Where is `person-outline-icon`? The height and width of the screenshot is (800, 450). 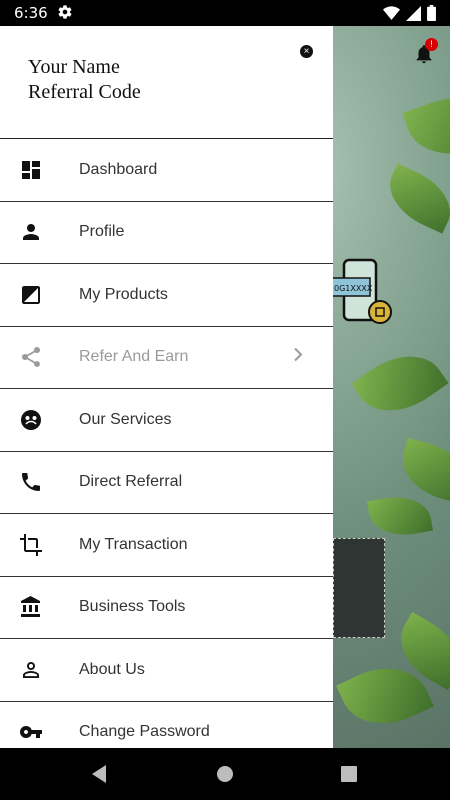 person-outline-icon is located at coordinates (31, 670).